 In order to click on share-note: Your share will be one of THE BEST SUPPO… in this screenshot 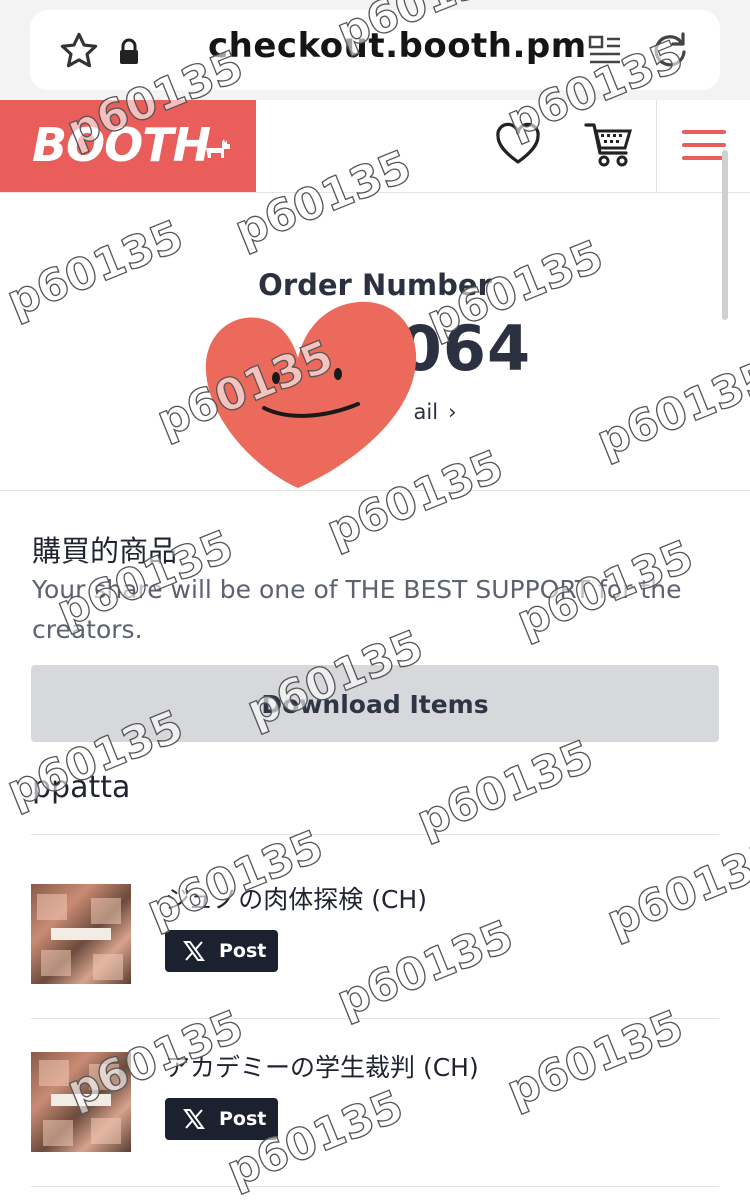, I will do `click(357, 609)`.